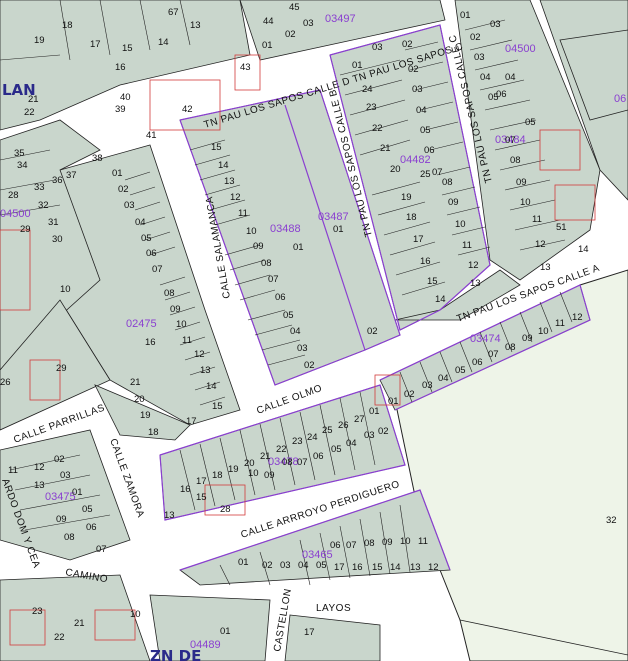  What do you see at coordinates (71, 175) in the screenshot?
I see `lot-number: 37` at bounding box center [71, 175].